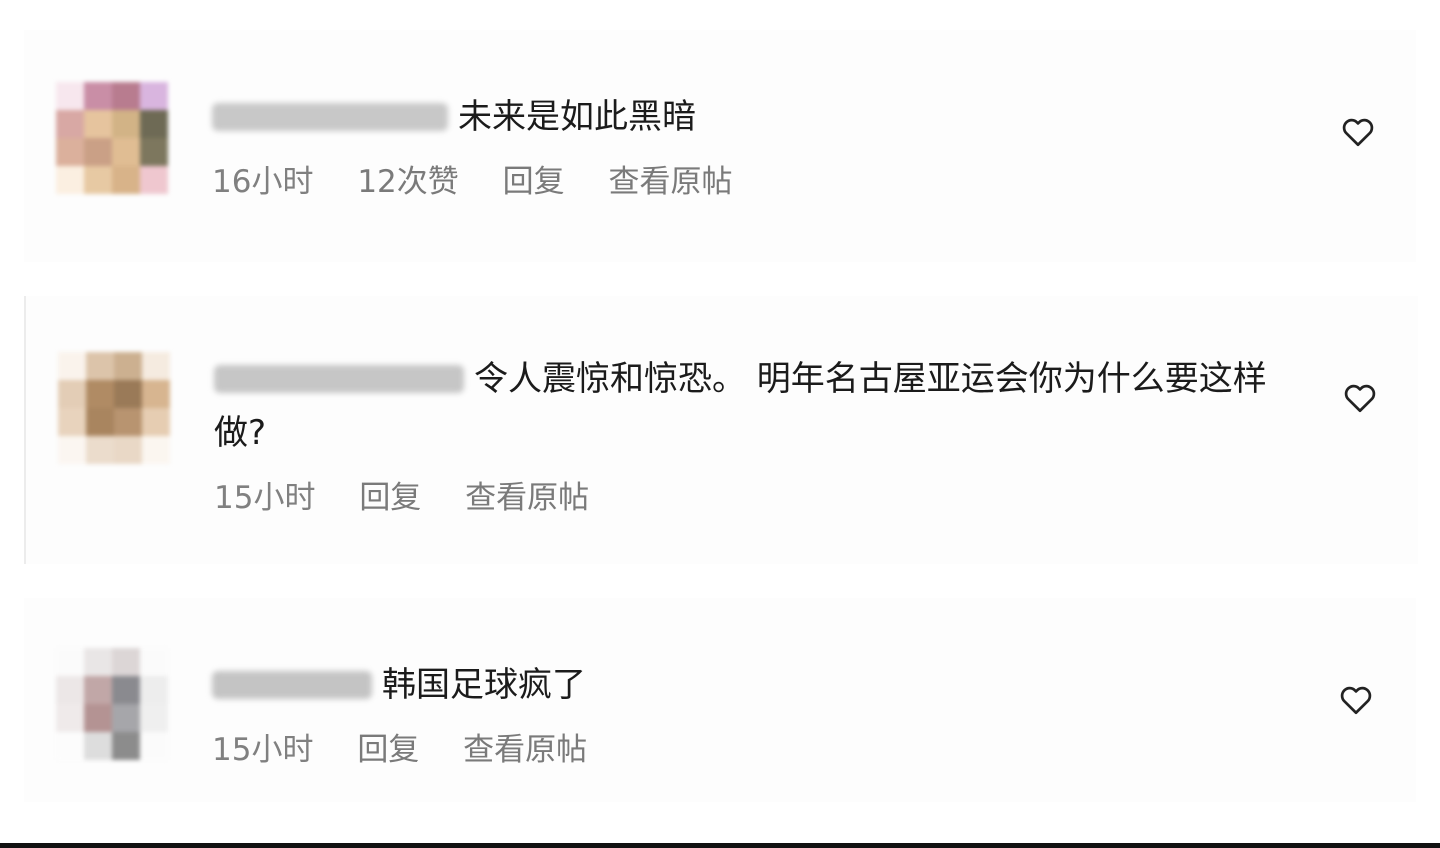  I want to click on comment-content: 令人震惊和惊恐。 明年名古屋亚运会你为什么要这样做? 15小时 回复 查看原帖, so click(746, 434).